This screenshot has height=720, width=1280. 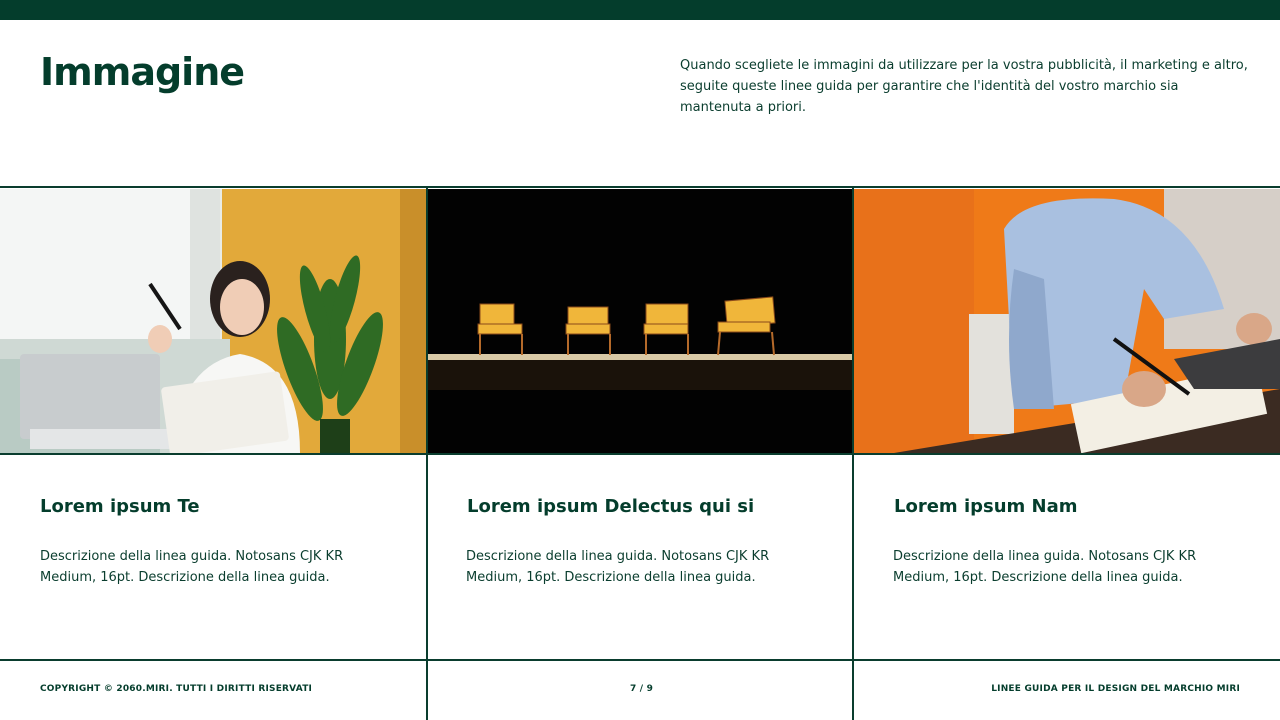 What do you see at coordinates (213, 321) in the screenshot?
I see `photo-woman-reading` at bounding box center [213, 321].